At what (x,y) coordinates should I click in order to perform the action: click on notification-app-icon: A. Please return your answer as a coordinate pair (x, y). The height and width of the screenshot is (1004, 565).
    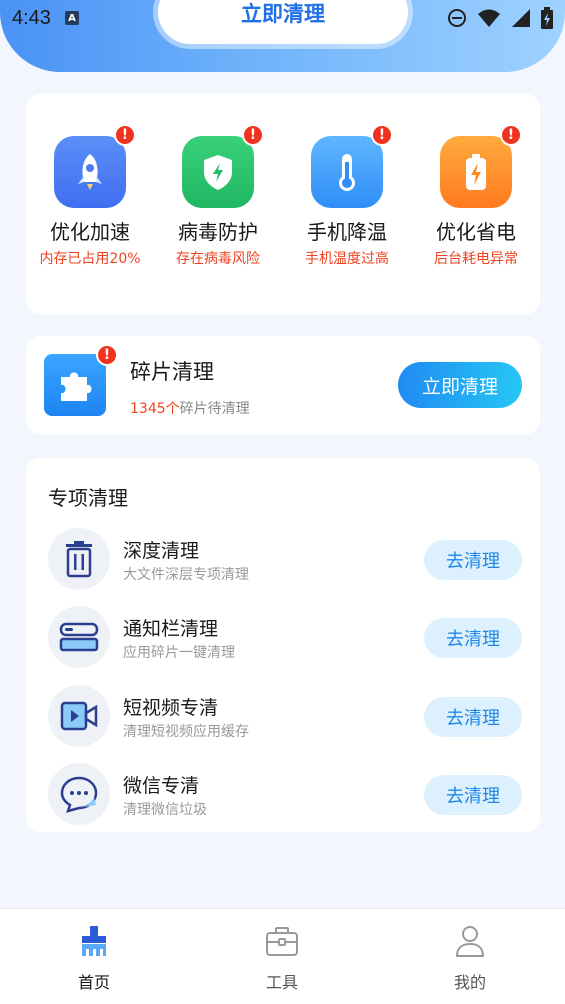
    Looking at the image, I should click on (71, 18).